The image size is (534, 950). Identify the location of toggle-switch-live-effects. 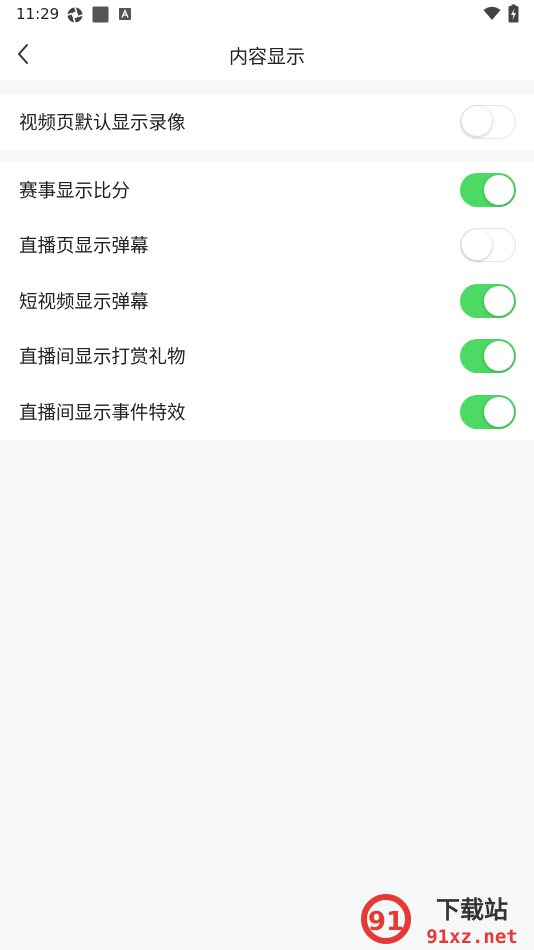
(488, 411).